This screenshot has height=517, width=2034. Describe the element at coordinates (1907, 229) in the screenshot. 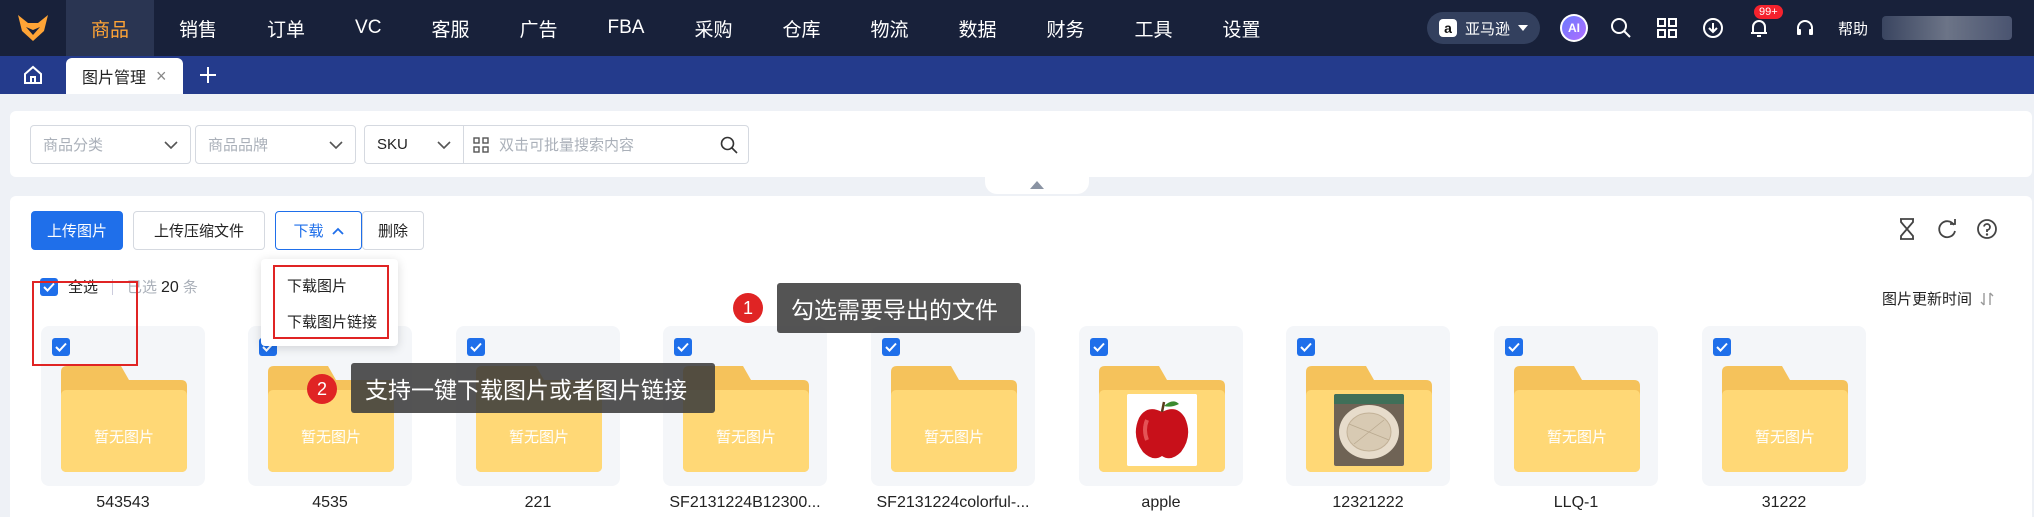

I see `hourglass-icon` at that location.